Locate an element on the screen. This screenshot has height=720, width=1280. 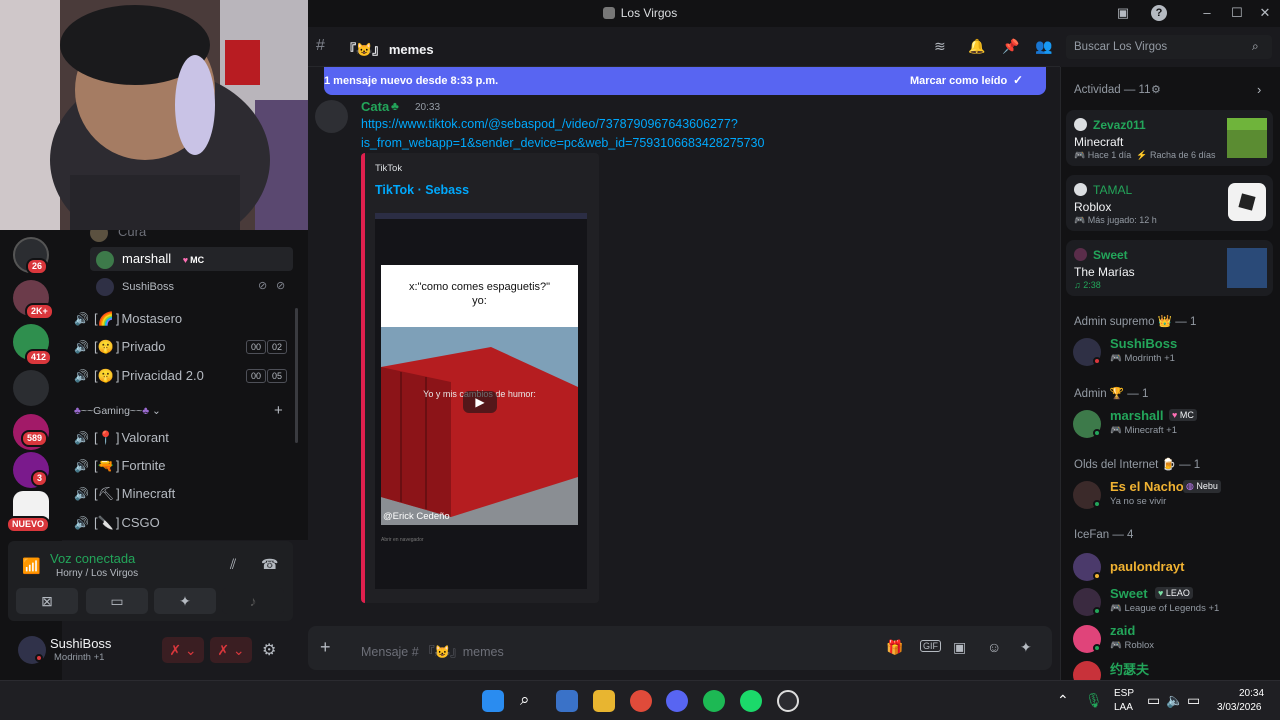
mute-mic-button: ✗ ⌄ is located at coordinates (183, 650).